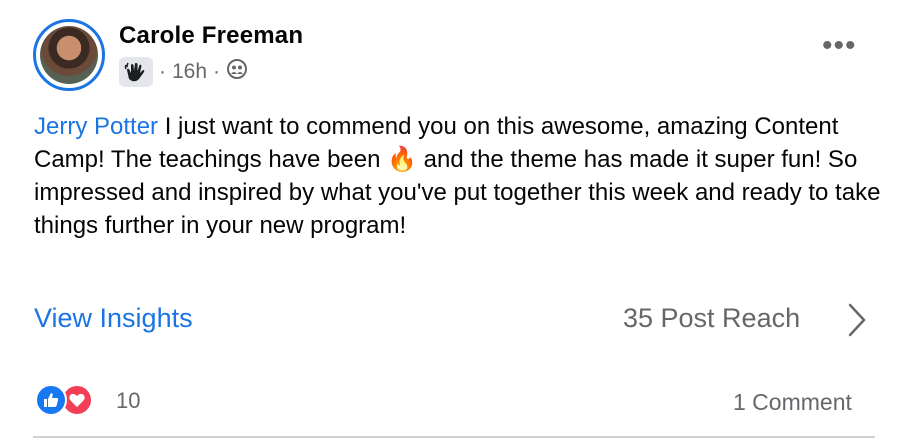  I want to click on raised-hand-badge-icon, so click(136, 72).